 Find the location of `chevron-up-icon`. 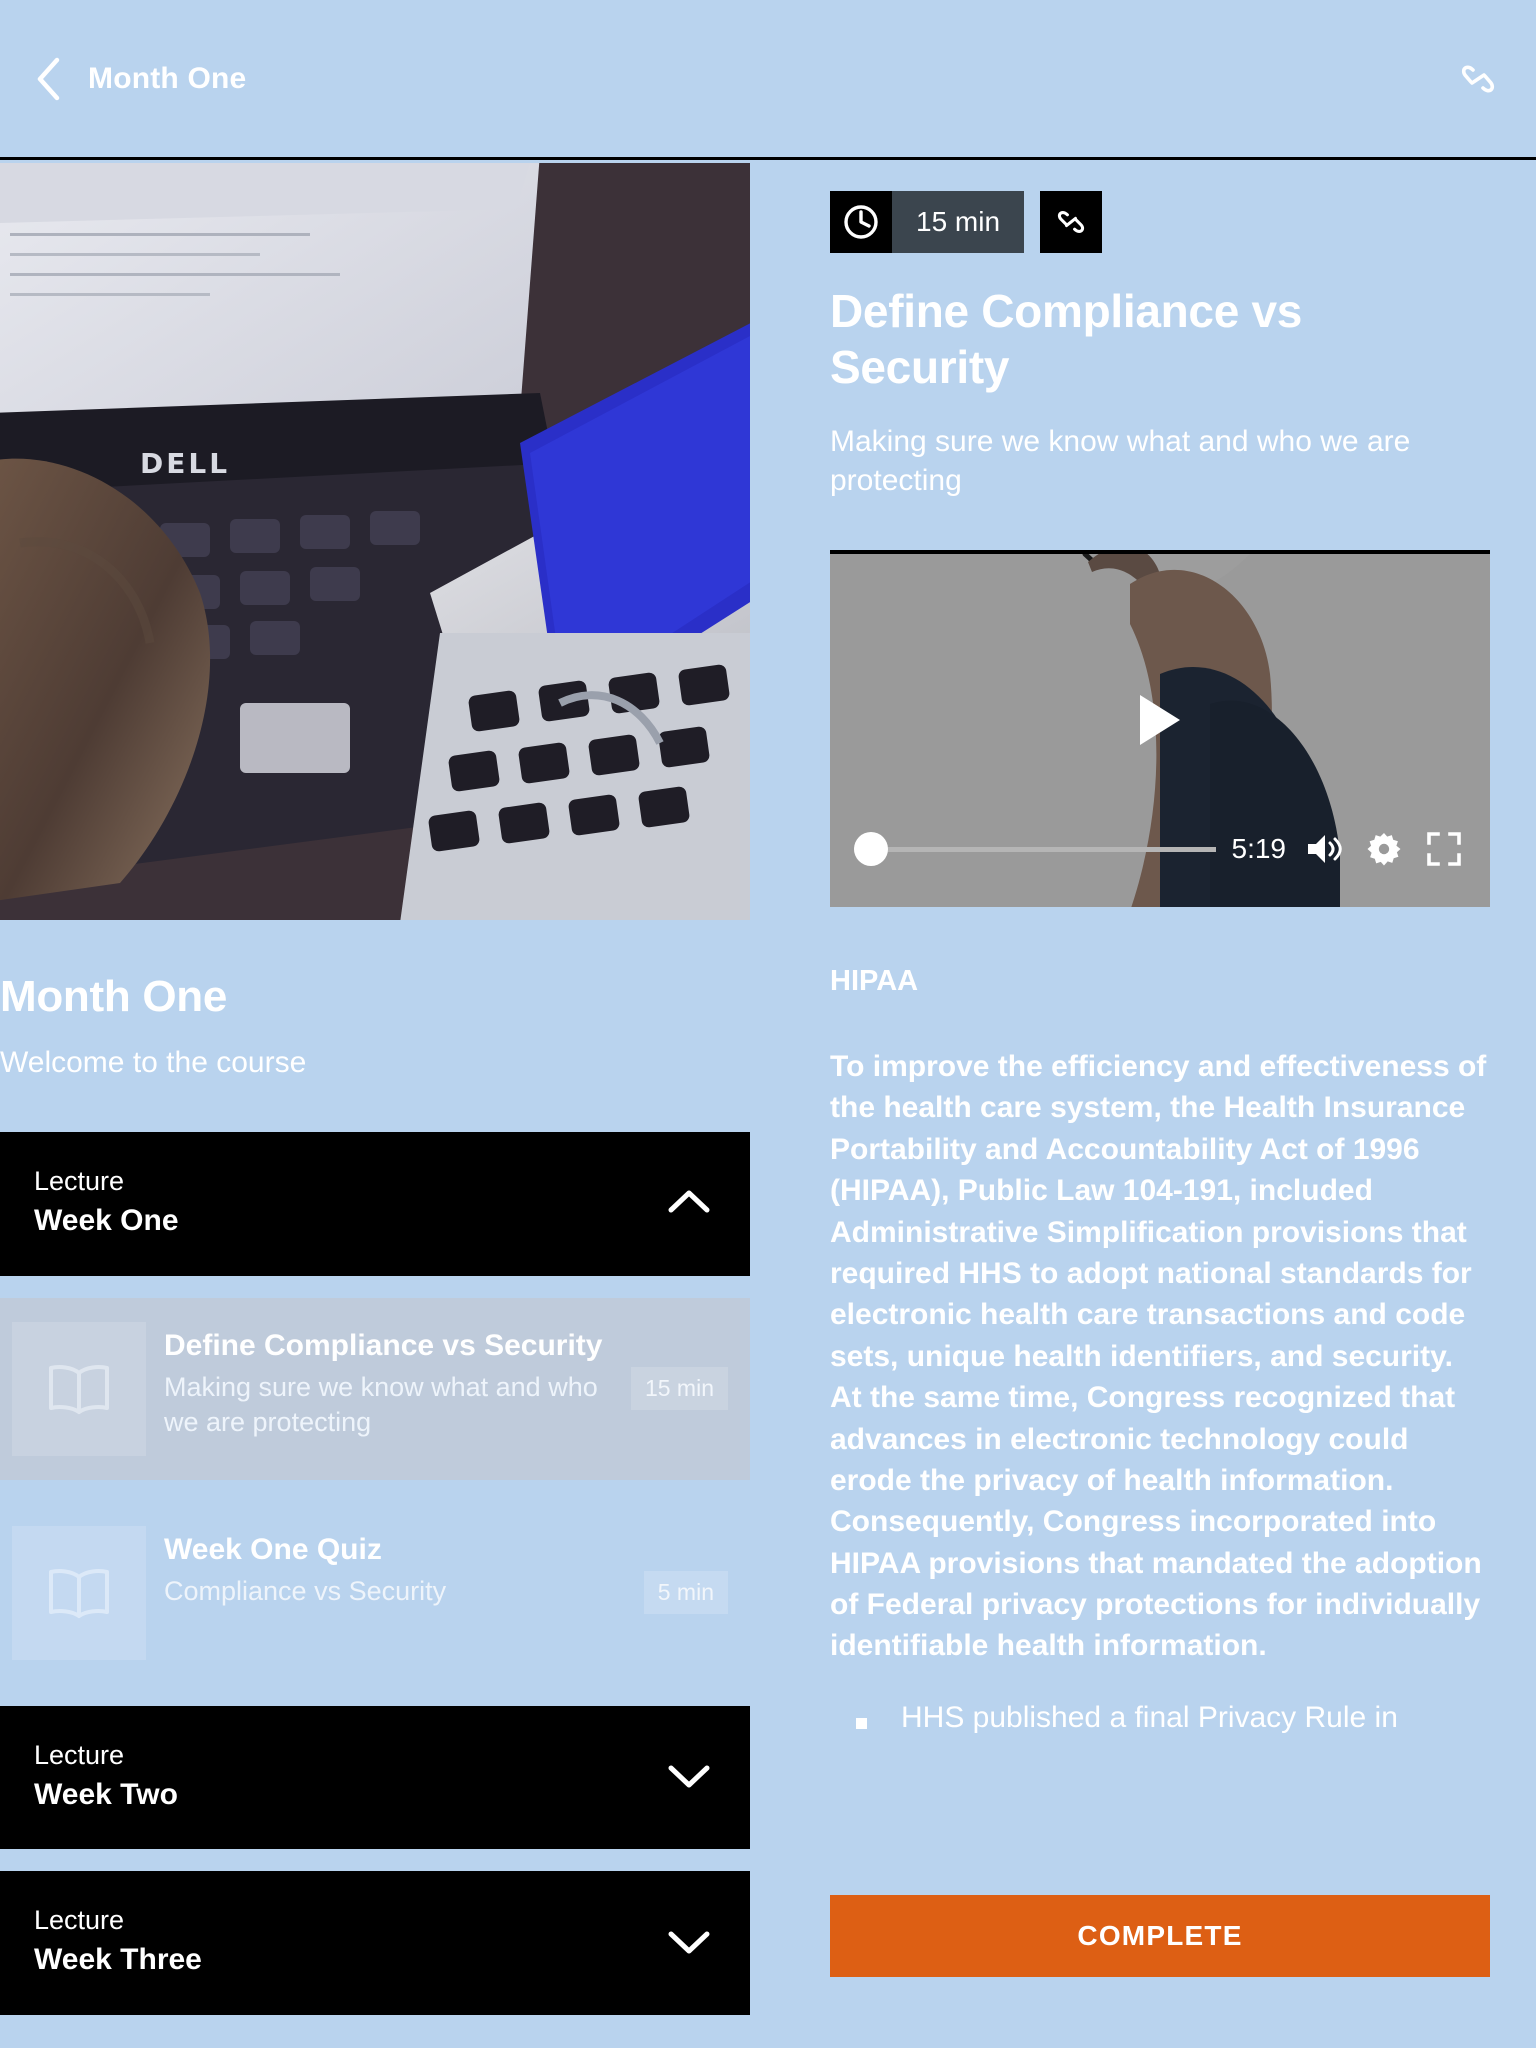

chevron-up-icon is located at coordinates (689, 1202).